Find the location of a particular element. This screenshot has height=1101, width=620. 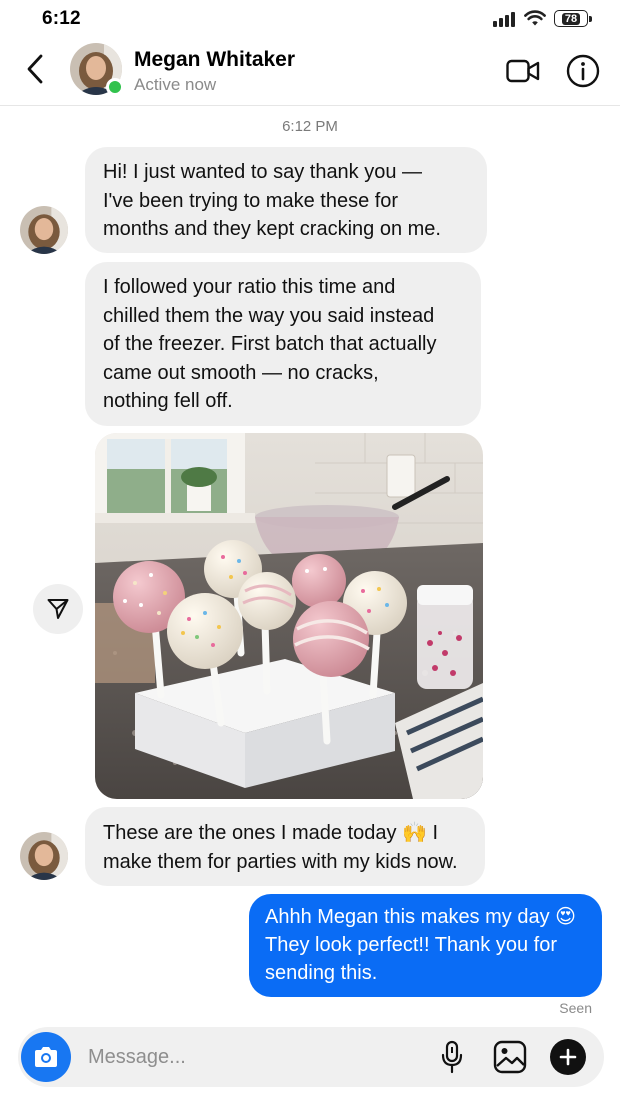

message-line: They look perfect!! Thank you for is located at coordinates (411, 945).